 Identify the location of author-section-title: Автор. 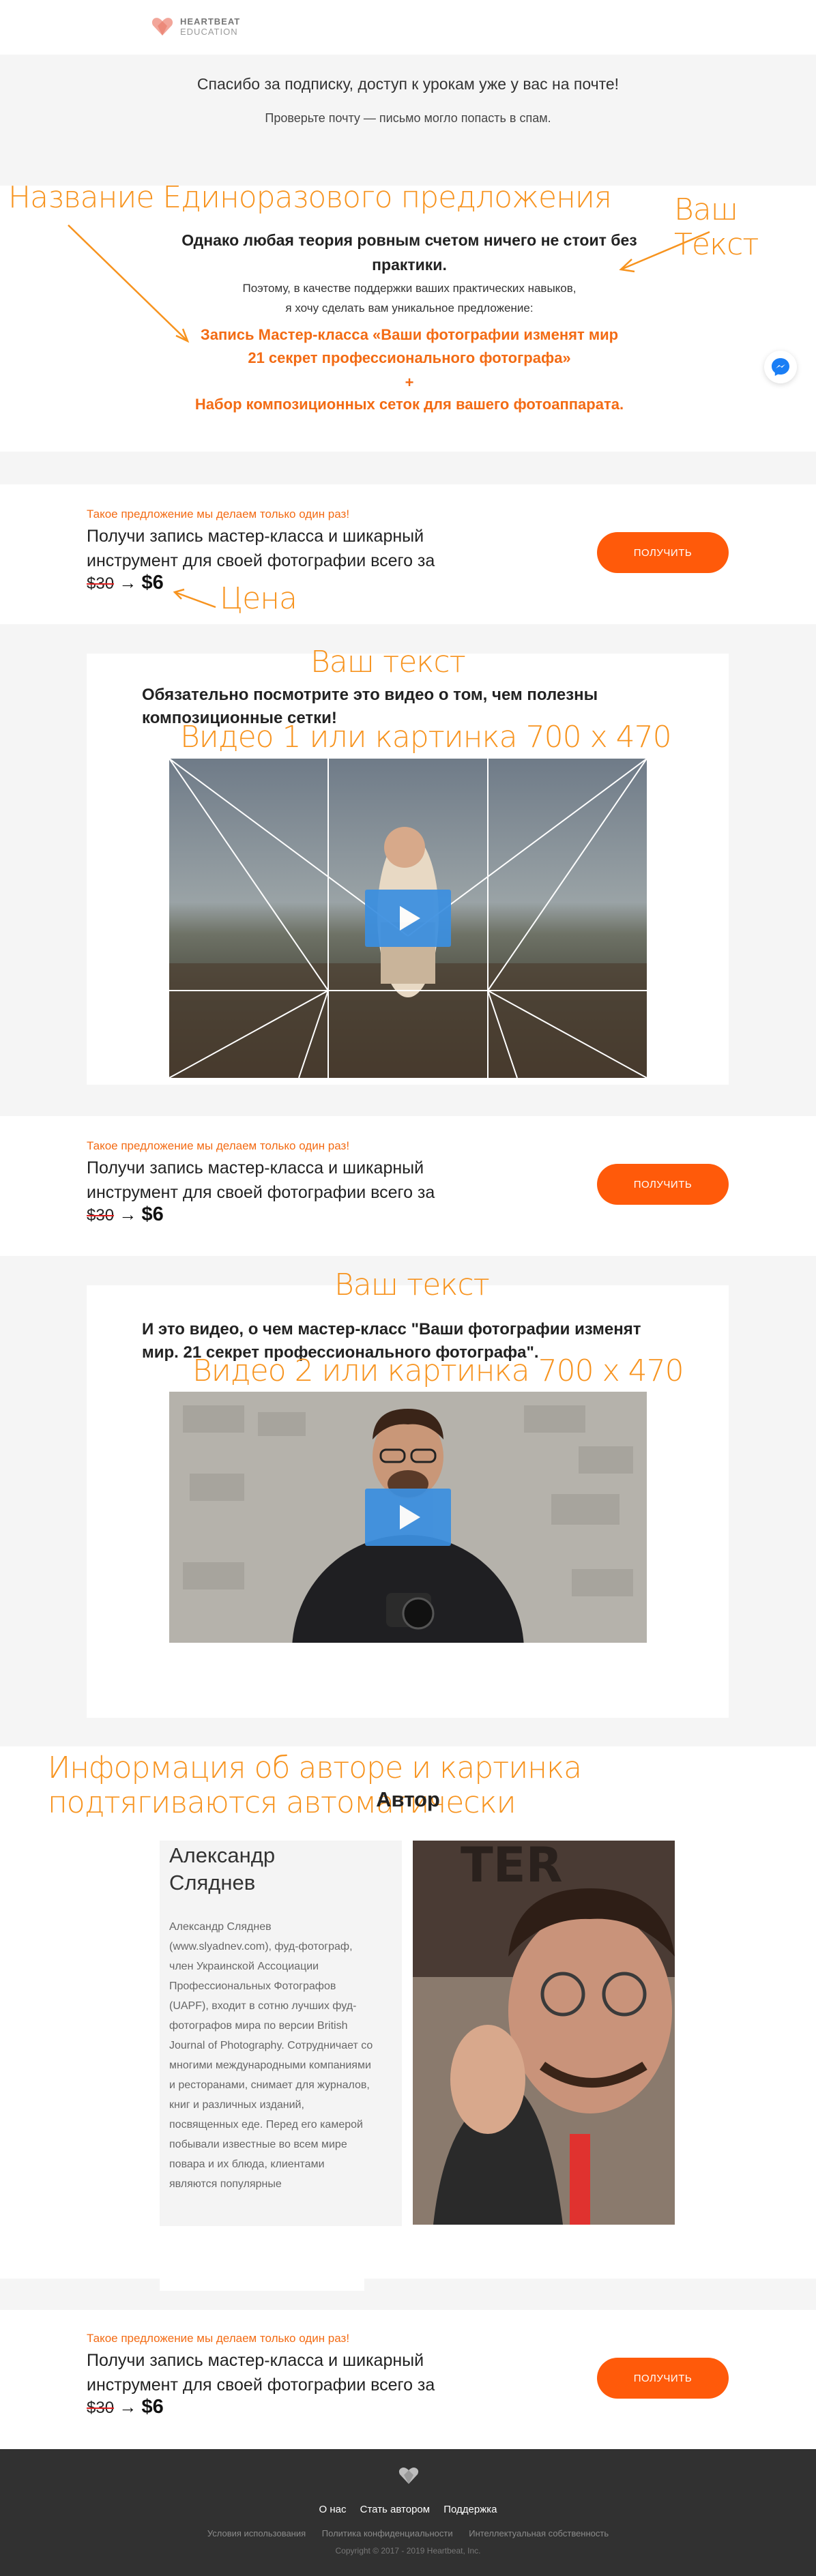
(408, 1799).